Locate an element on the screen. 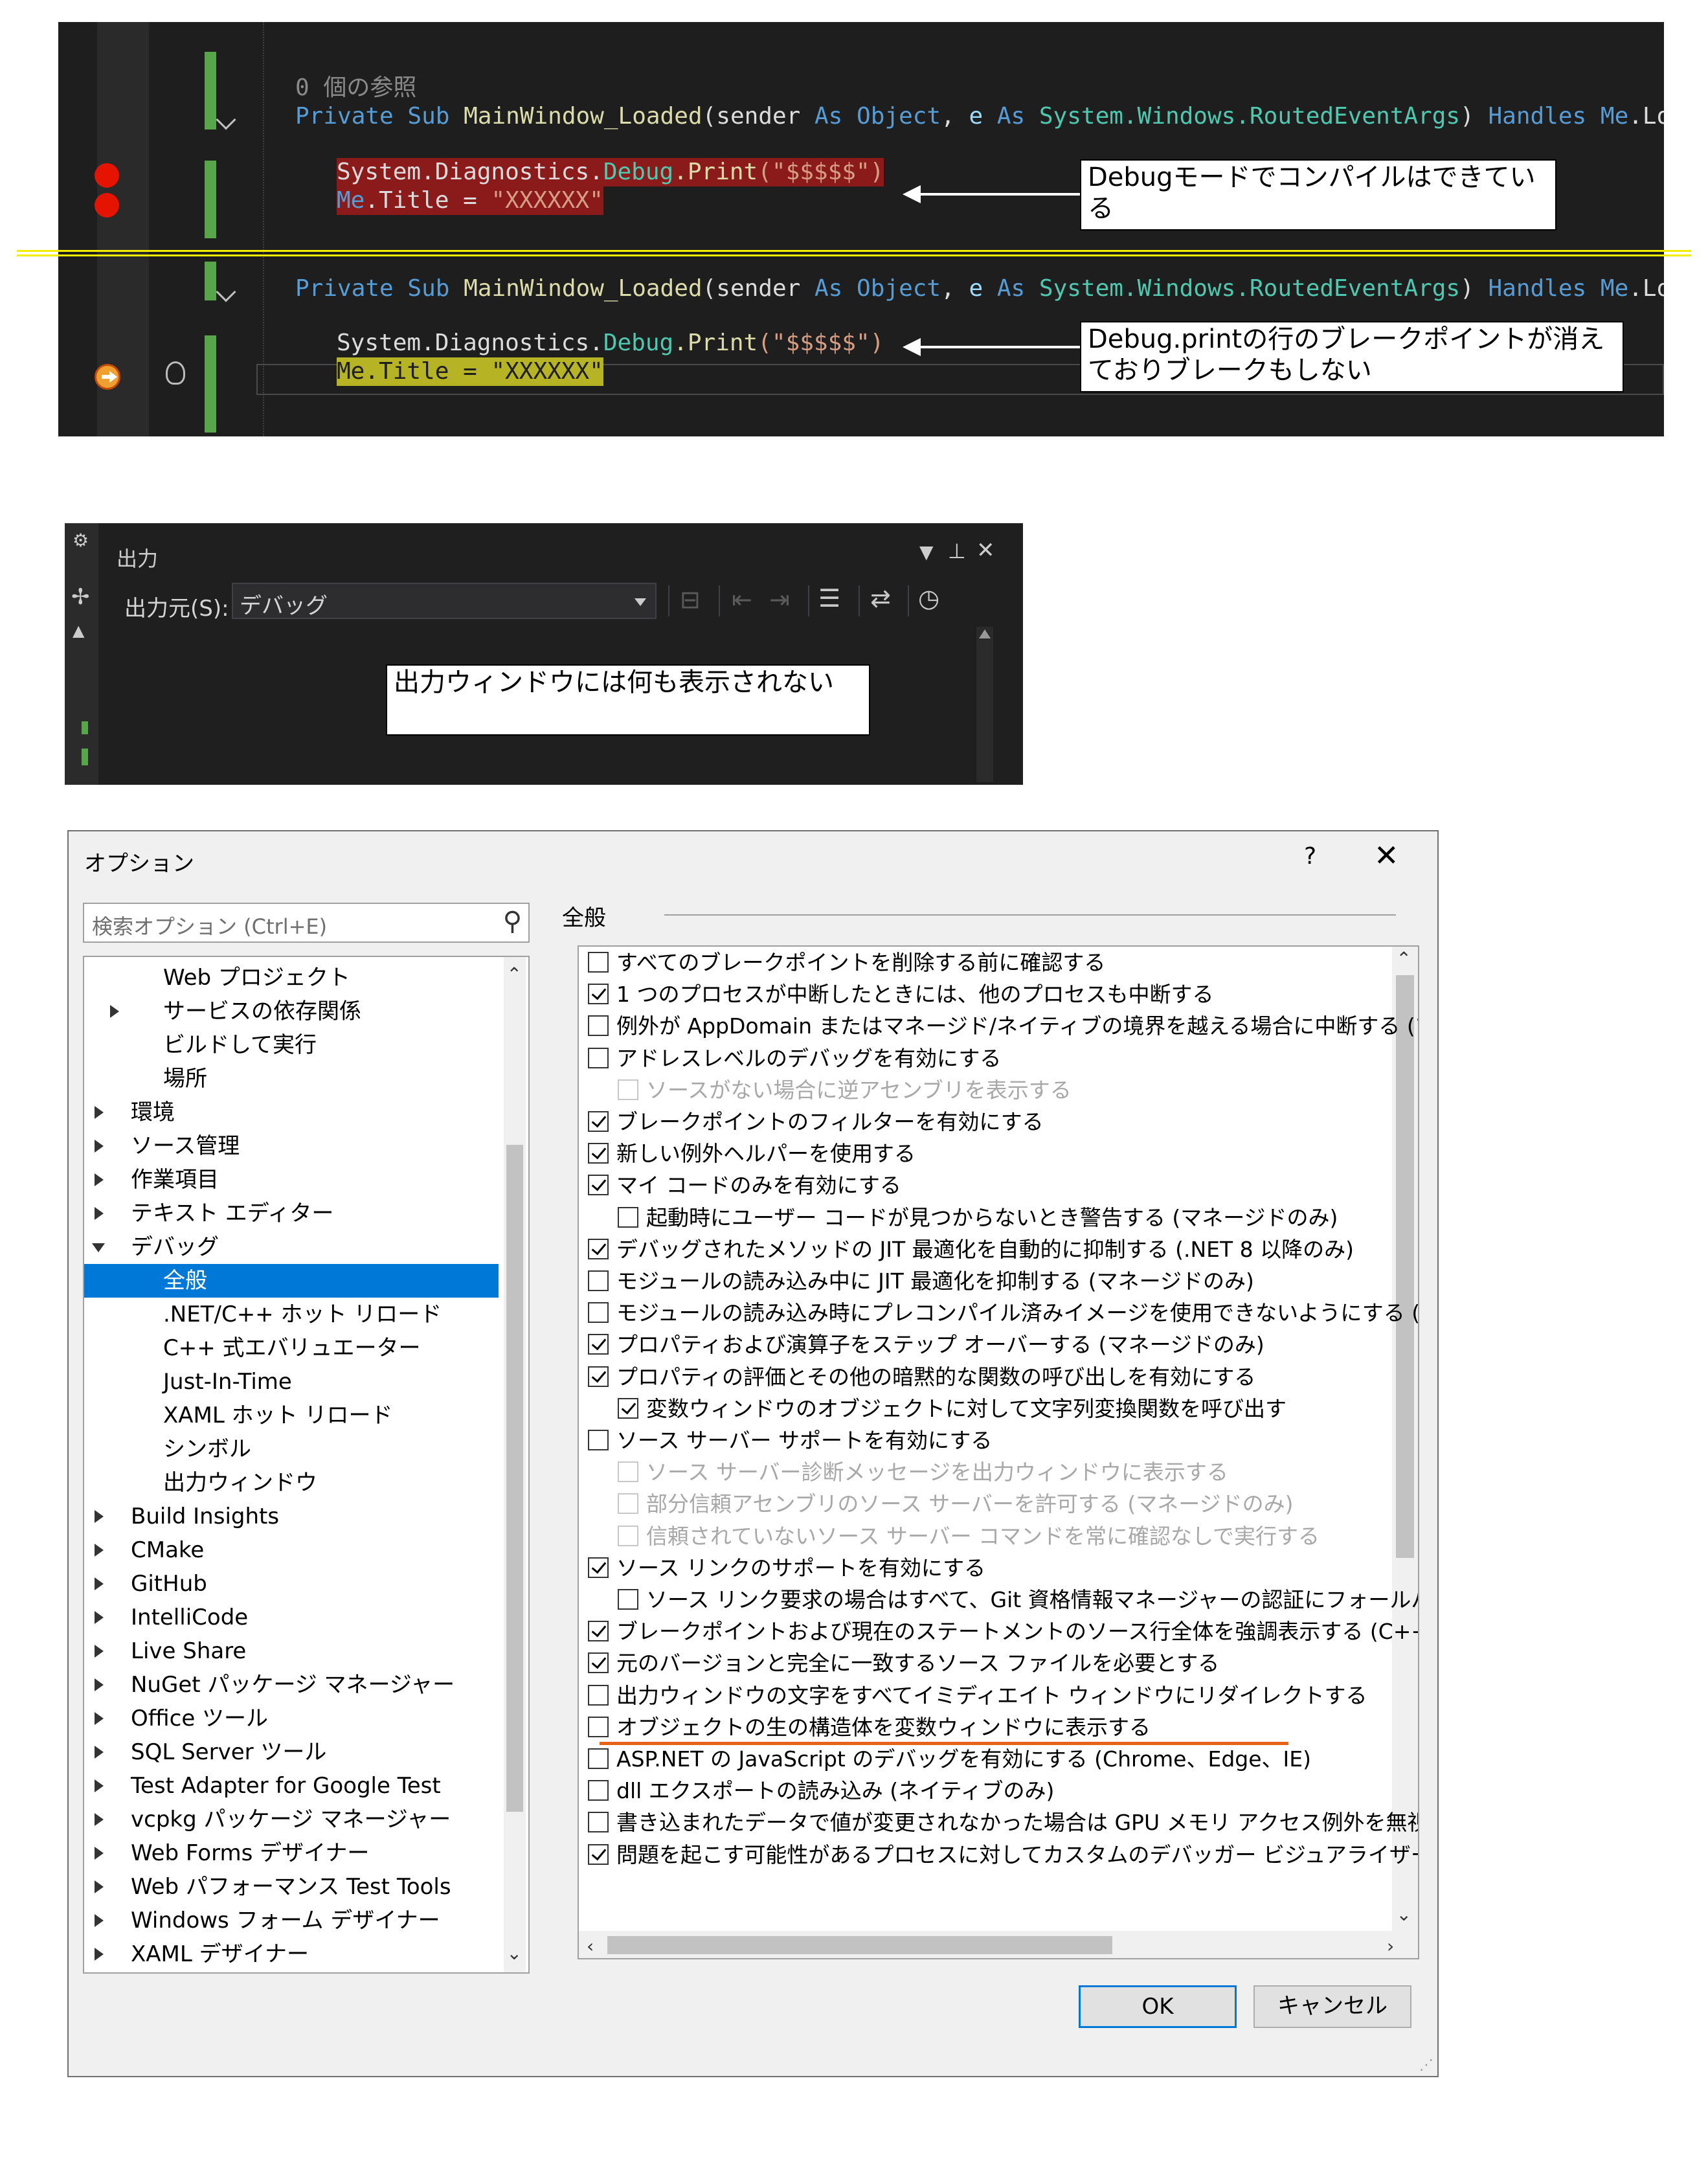  option-row: ソース サーバー サポートを有効にする is located at coordinates (790, 1441).